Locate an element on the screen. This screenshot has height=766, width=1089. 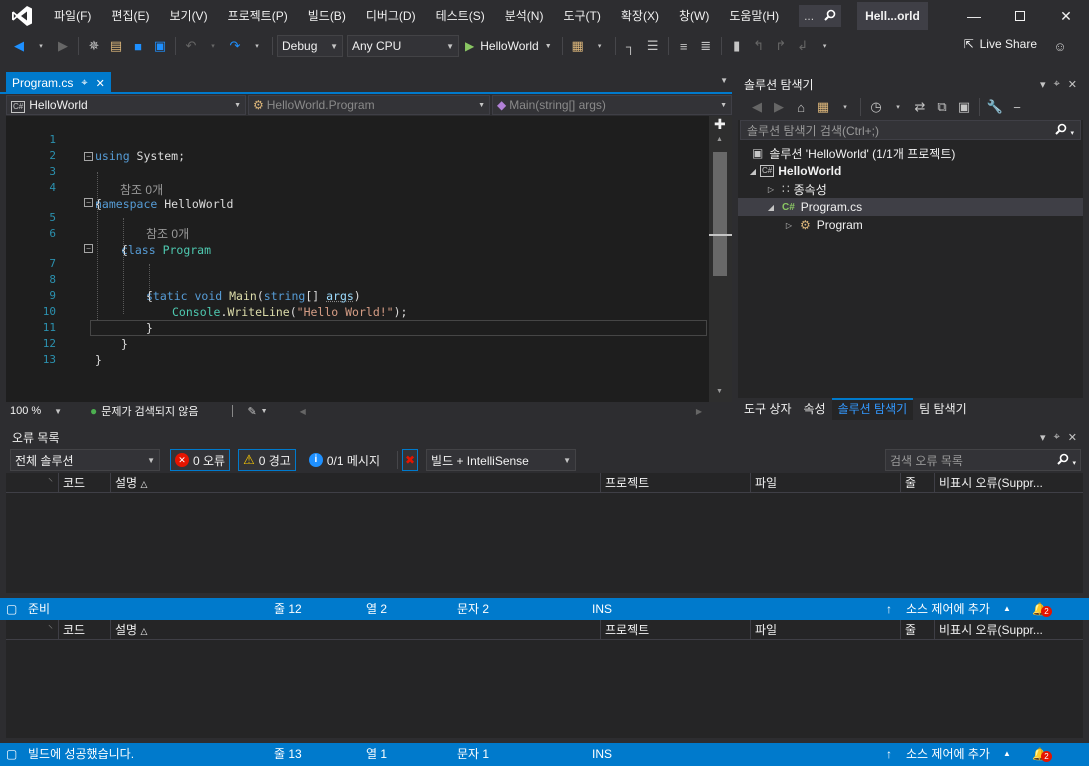
minimize-button: — is located at coordinates (974, 16).